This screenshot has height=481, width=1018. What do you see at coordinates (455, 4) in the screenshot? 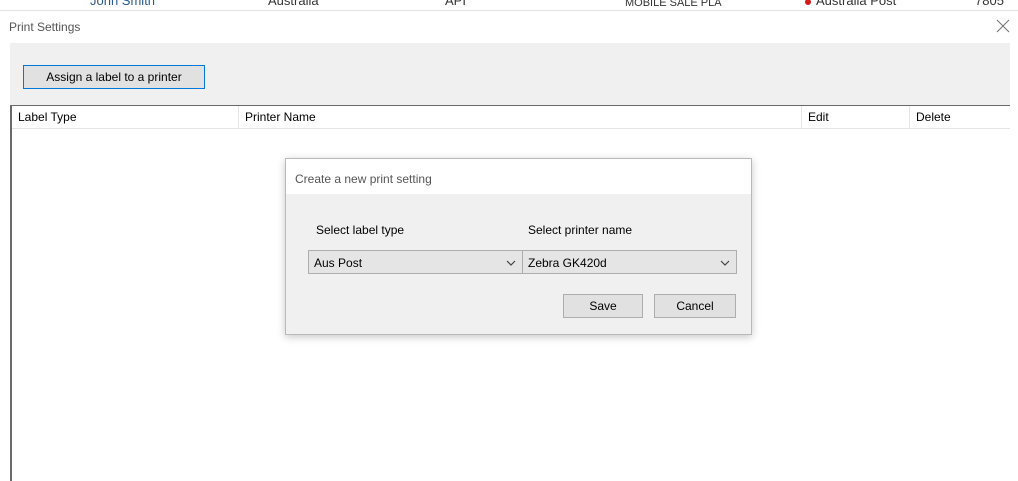
I see `bg-cell-source: API` at bounding box center [455, 4].